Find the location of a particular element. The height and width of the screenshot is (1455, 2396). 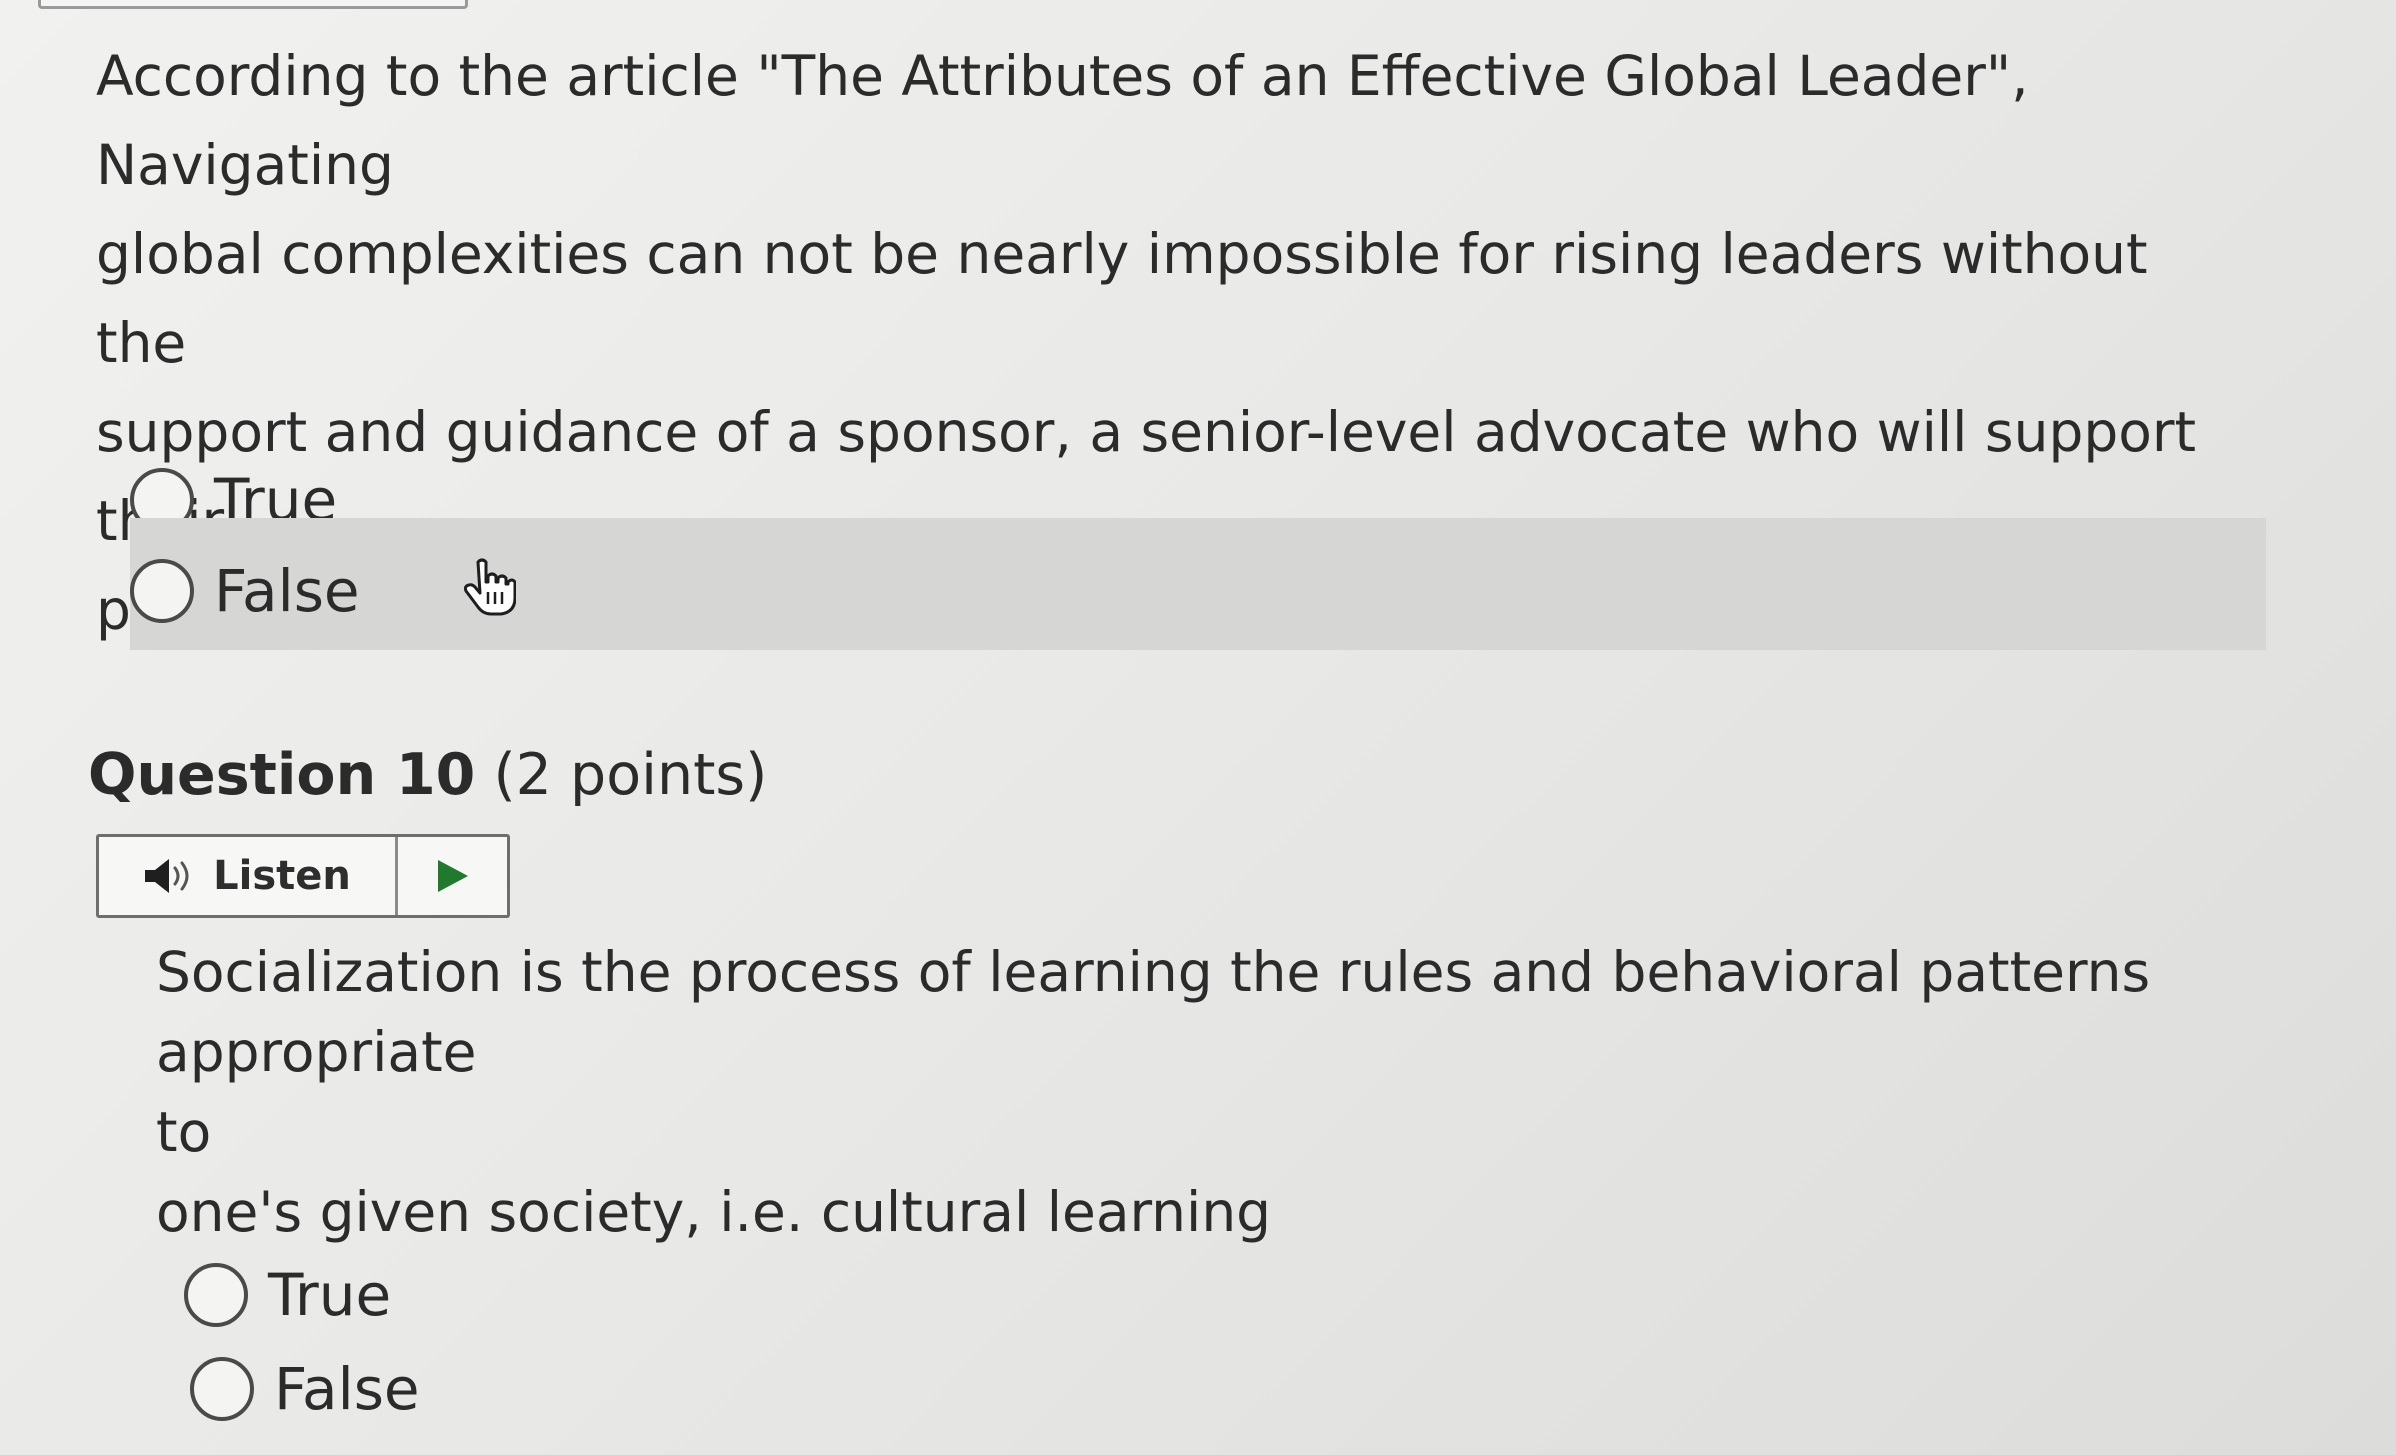

play-button is located at coordinates (452, 876).